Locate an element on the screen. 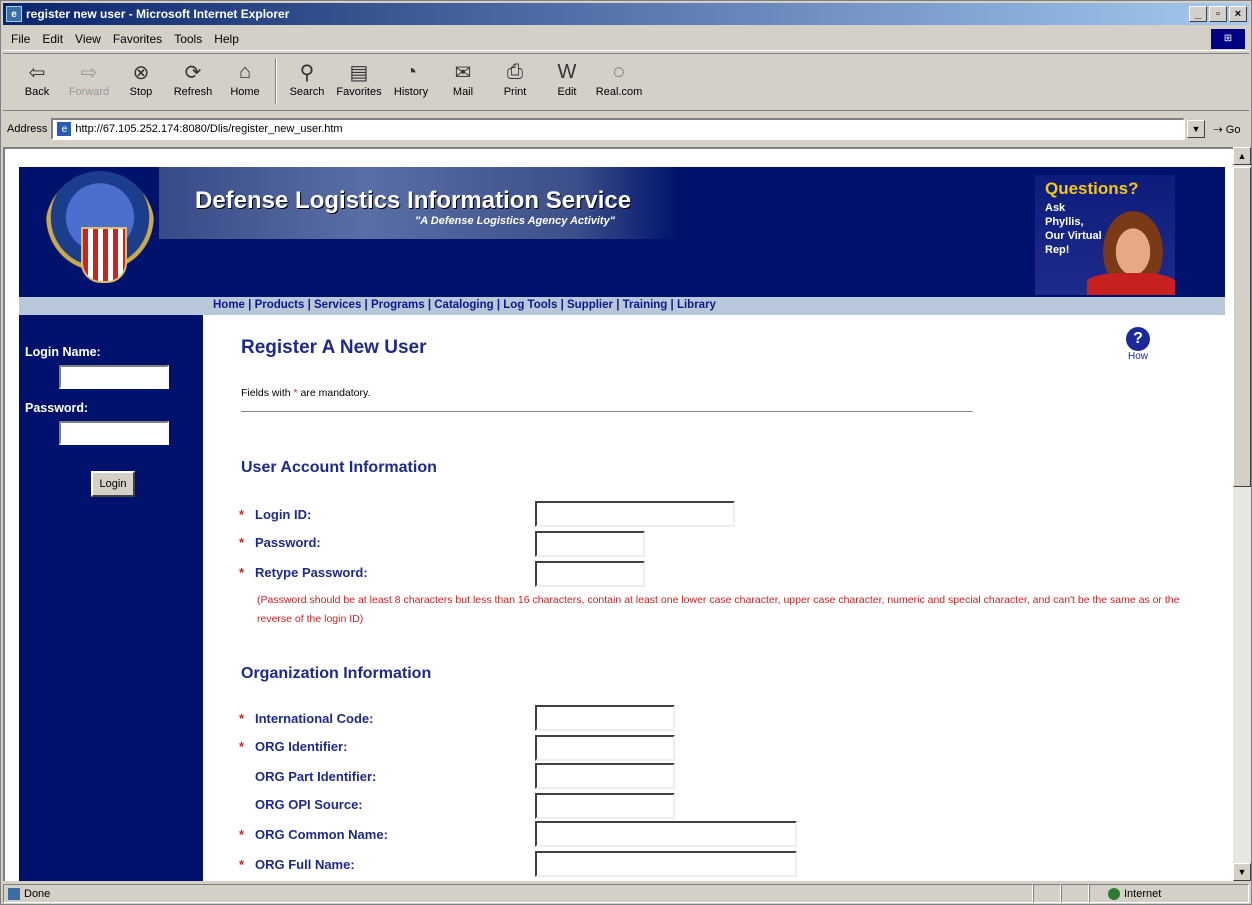 This screenshot has height=905, width=1252. home-icon: ⌂ is located at coordinates (245, 71).